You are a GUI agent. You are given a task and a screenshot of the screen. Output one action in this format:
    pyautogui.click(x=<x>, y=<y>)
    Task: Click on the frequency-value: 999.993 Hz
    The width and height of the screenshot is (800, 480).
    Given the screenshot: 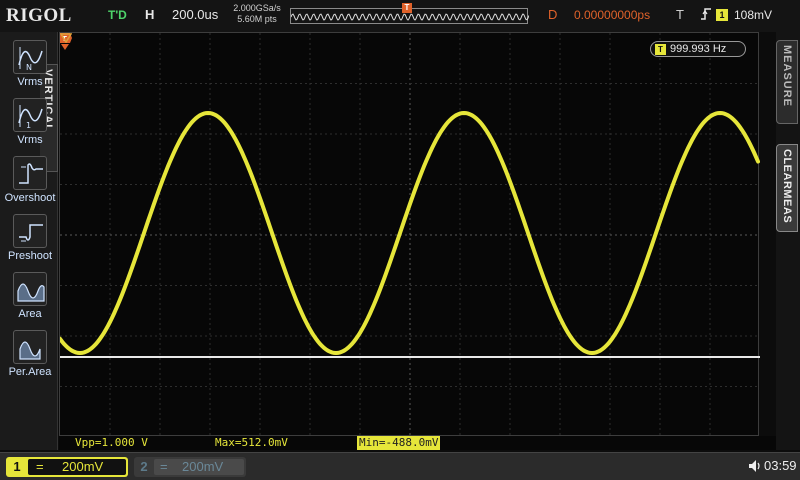 What is the action you would take?
    pyautogui.click(x=698, y=49)
    